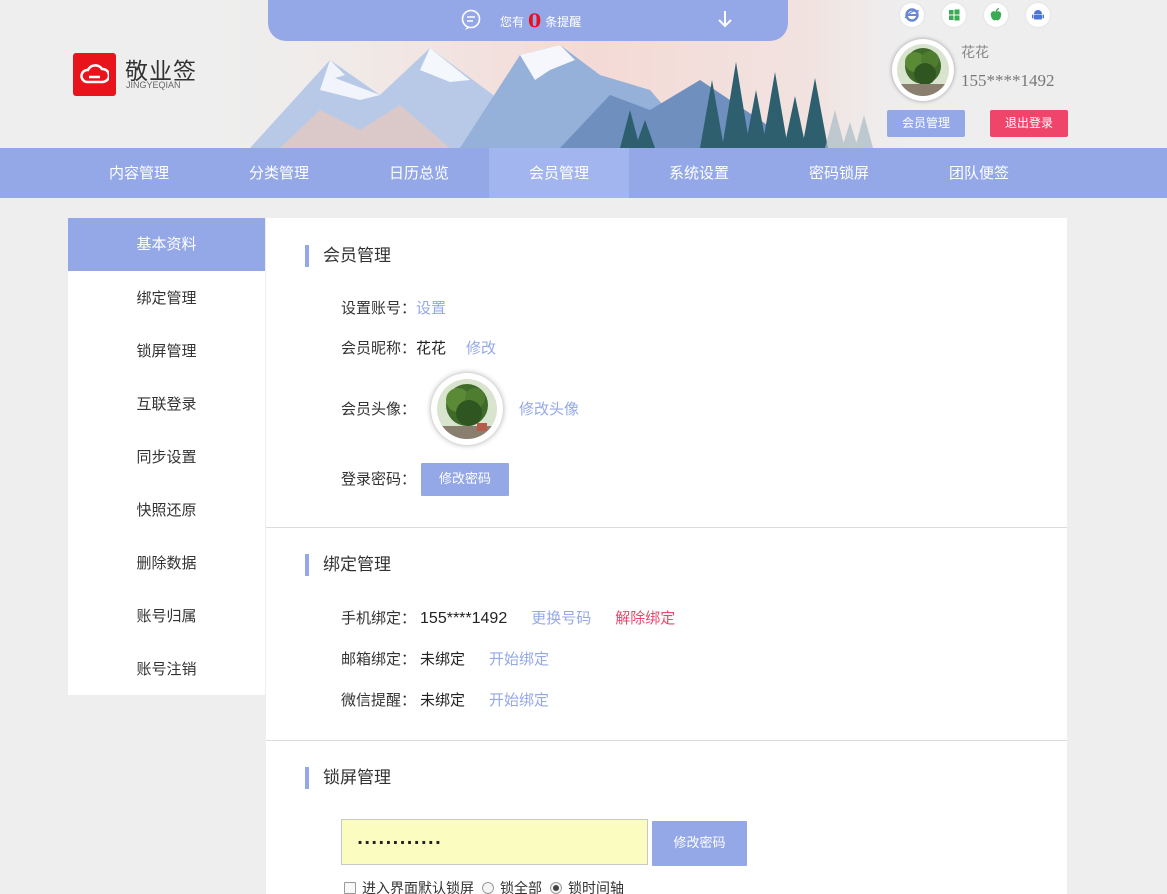  I want to click on notification-suffix: 条提醒, so click(563, 22).